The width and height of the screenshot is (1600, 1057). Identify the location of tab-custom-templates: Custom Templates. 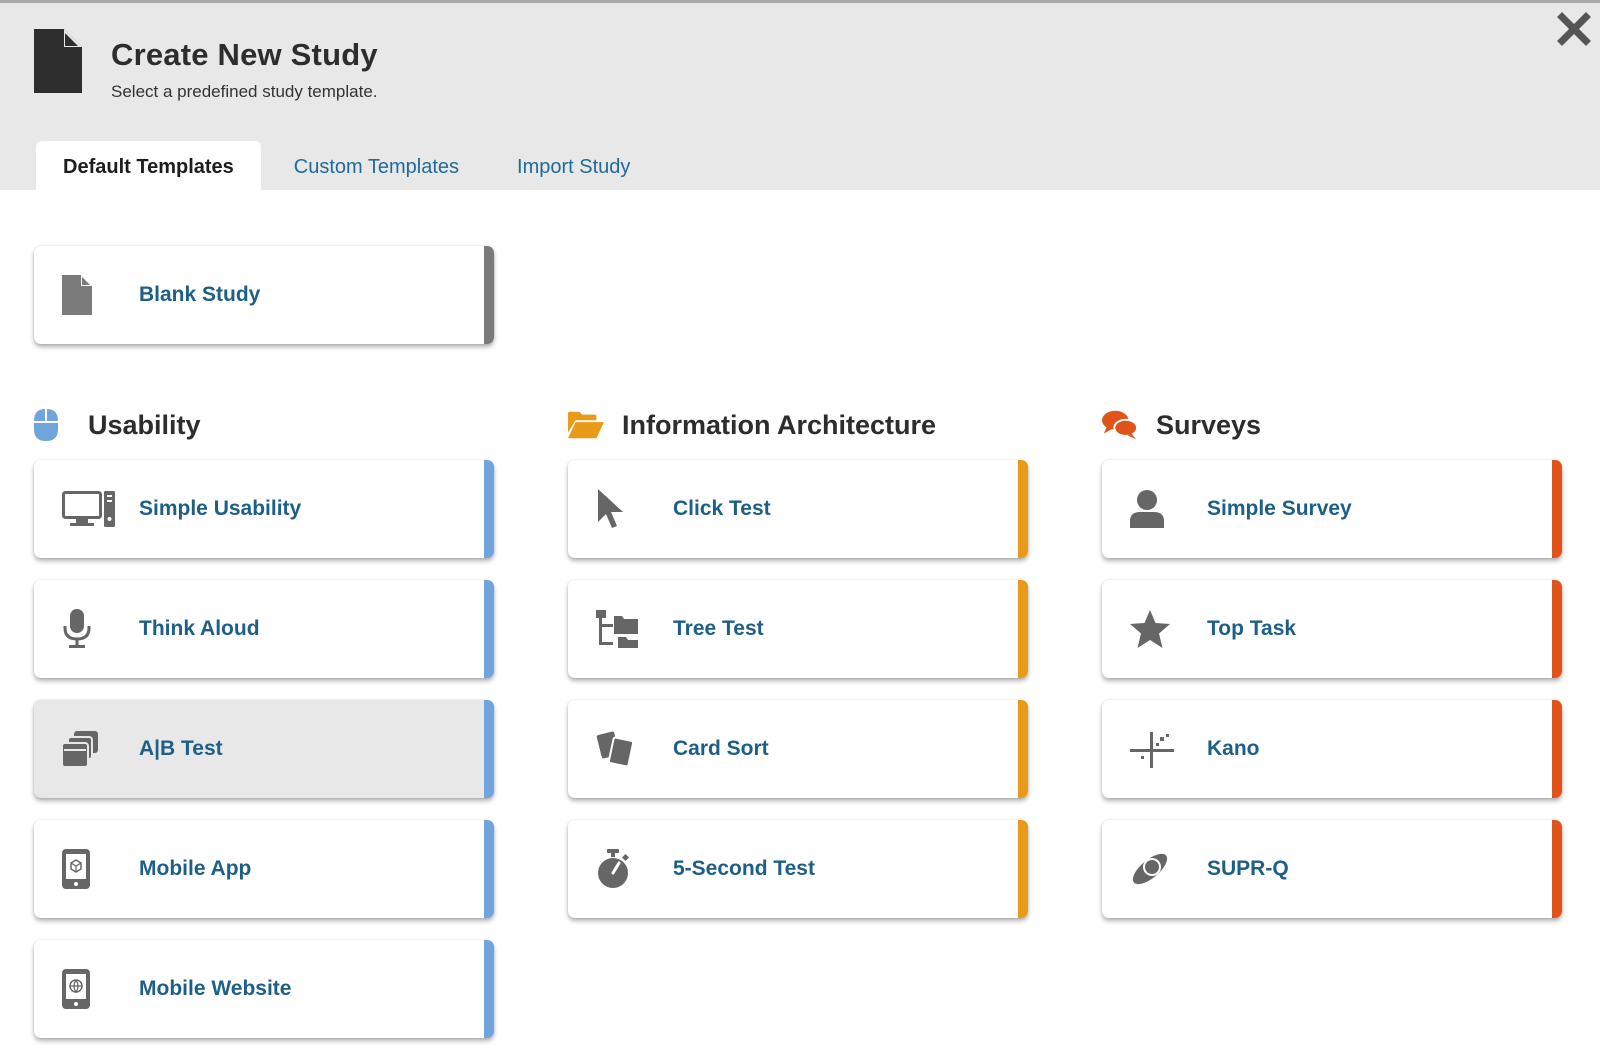
(376, 167).